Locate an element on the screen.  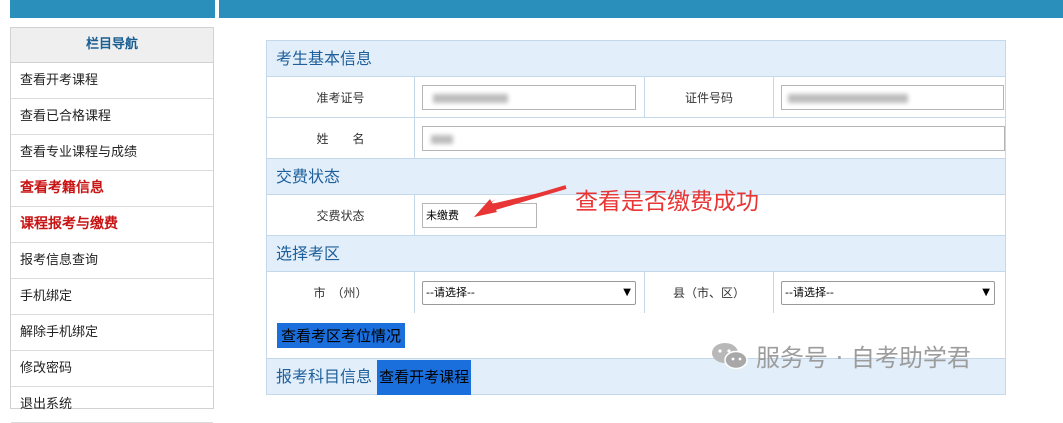
annotation-text: 查看是否缴费成功 is located at coordinates (667, 202).